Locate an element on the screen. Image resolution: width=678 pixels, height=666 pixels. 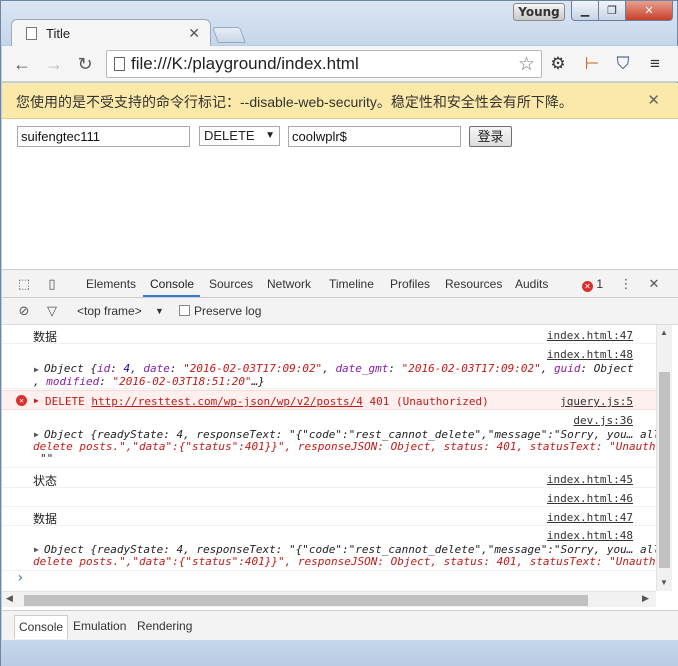
source-link: jquery.js:5 is located at coordinates (596, 401).